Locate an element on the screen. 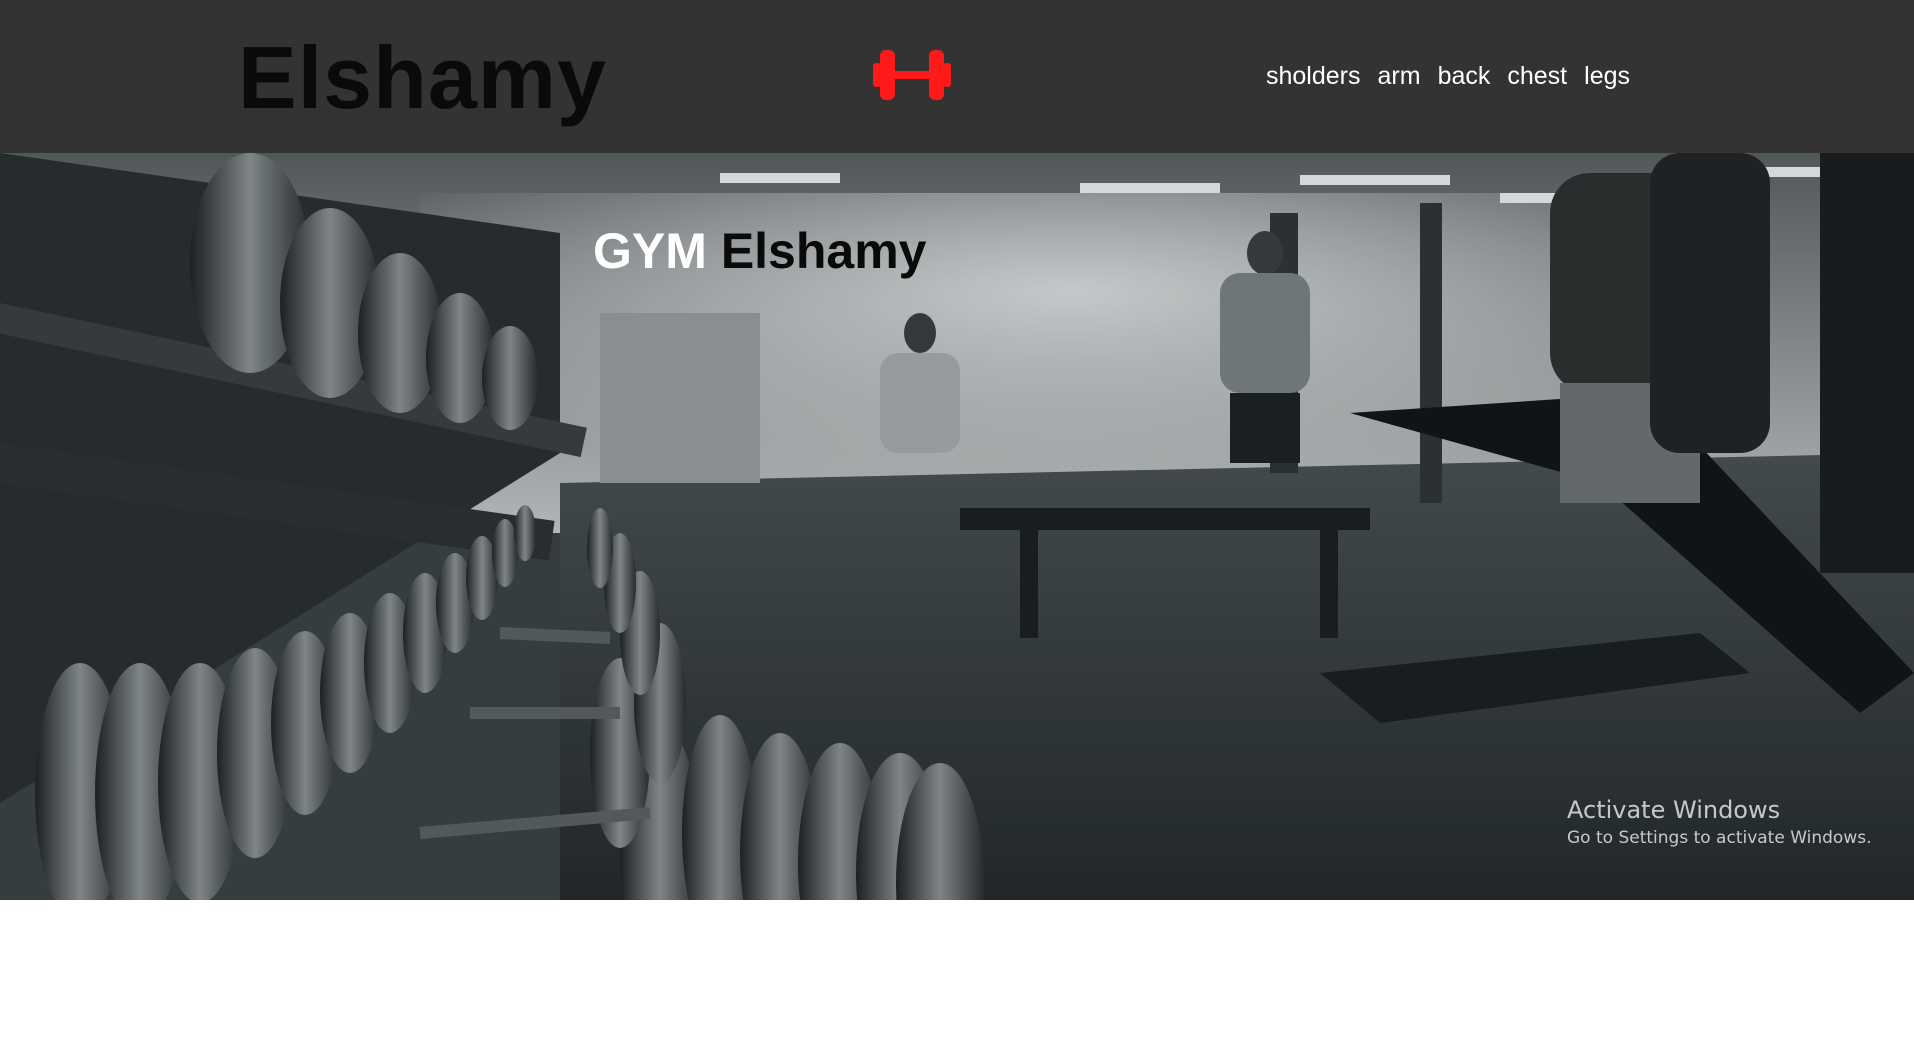 The width and height of the screenshot is (1914, 1042). nav-link-chest: chest is located at coordinates (1537, 76).